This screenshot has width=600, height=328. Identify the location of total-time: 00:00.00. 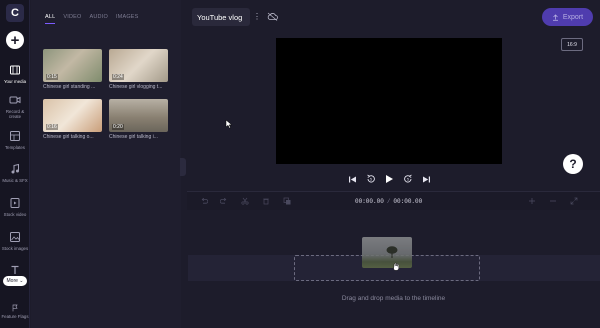
(408, 201).